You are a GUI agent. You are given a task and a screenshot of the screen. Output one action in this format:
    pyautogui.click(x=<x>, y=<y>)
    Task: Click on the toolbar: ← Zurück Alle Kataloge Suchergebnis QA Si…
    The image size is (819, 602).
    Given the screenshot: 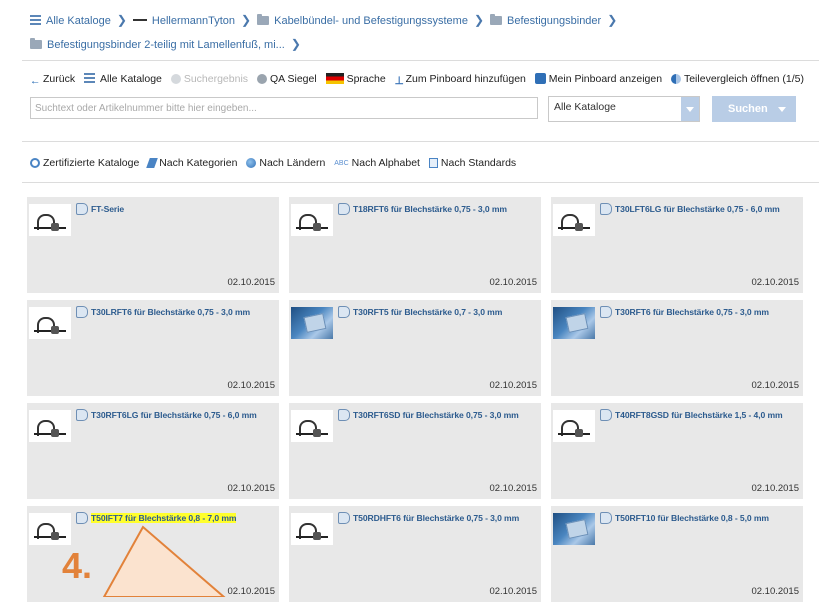 What is the action you would take?
    pyautogui.click(x=420, y=80)
    